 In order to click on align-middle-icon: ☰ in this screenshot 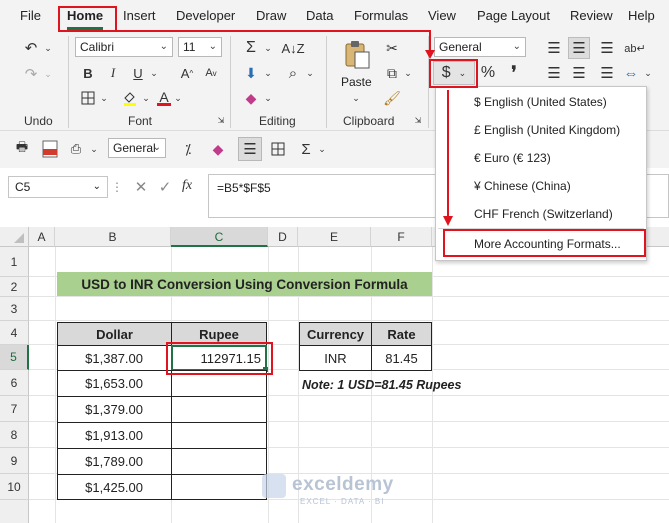, I will do `click(579, 48)`.